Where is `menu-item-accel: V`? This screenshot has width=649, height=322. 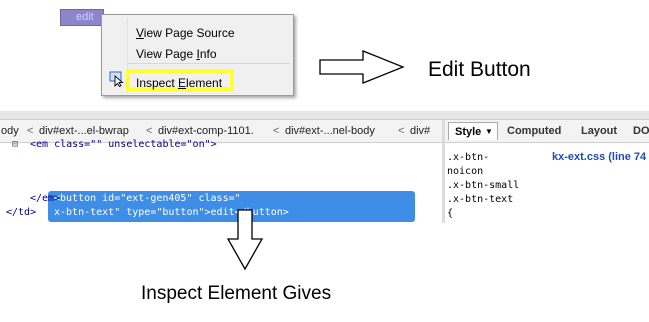 menu-item-accel: V is located at coordinates (140, 33).